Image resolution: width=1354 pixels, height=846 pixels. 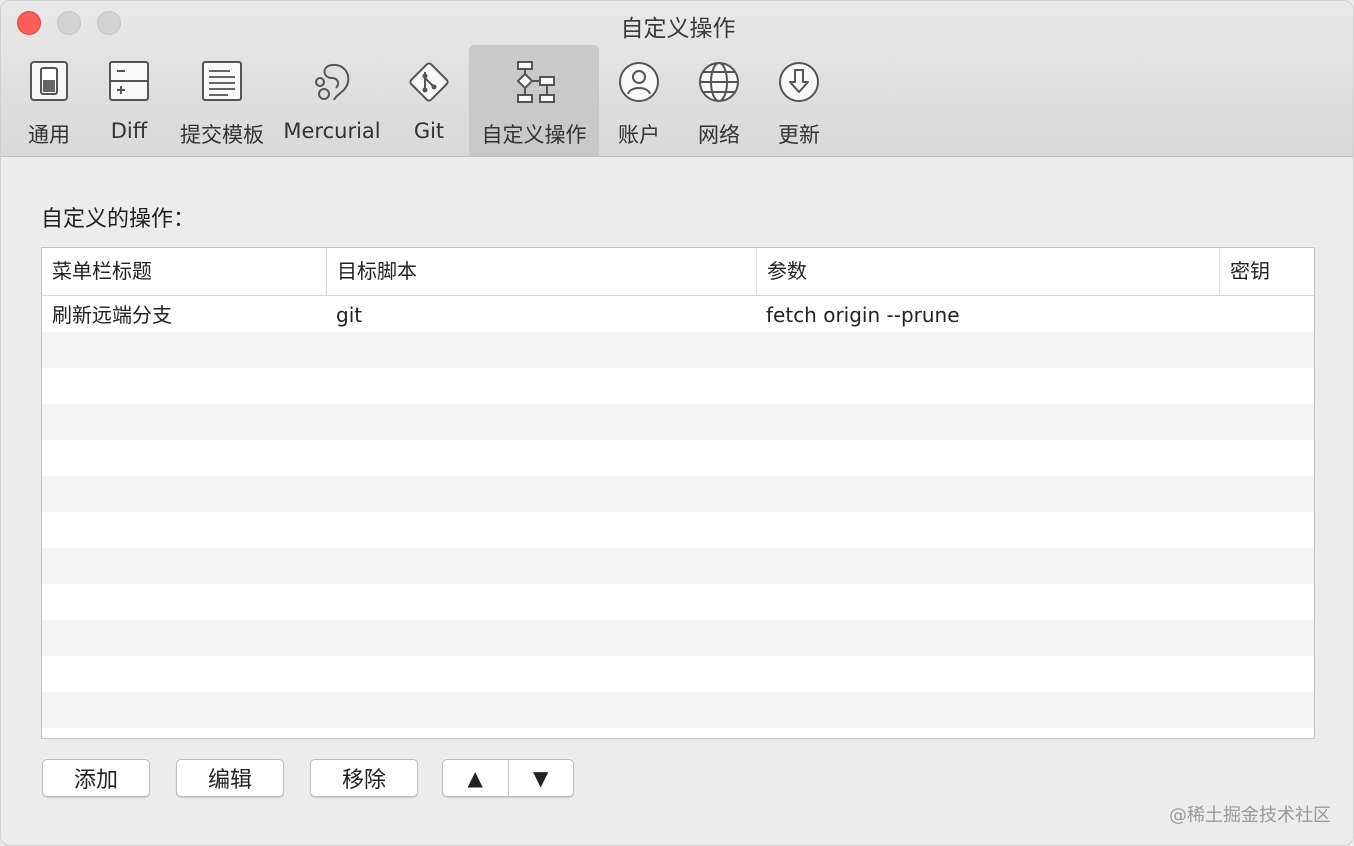 What do you see at coordinates (332, 82) in the screenshot?
I see `mercurial-icon` at bounding box center [332, 82].